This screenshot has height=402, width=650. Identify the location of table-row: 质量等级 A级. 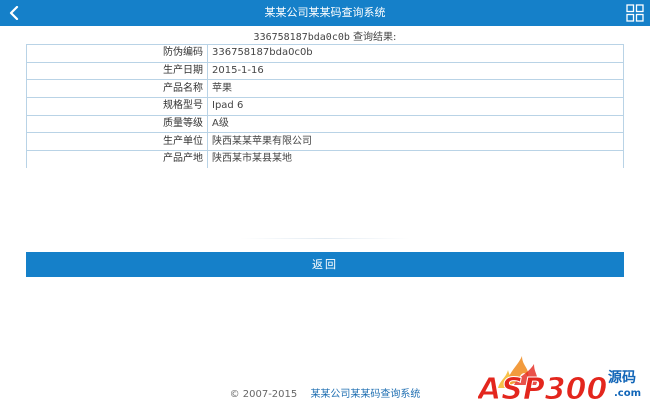
(325, 124).